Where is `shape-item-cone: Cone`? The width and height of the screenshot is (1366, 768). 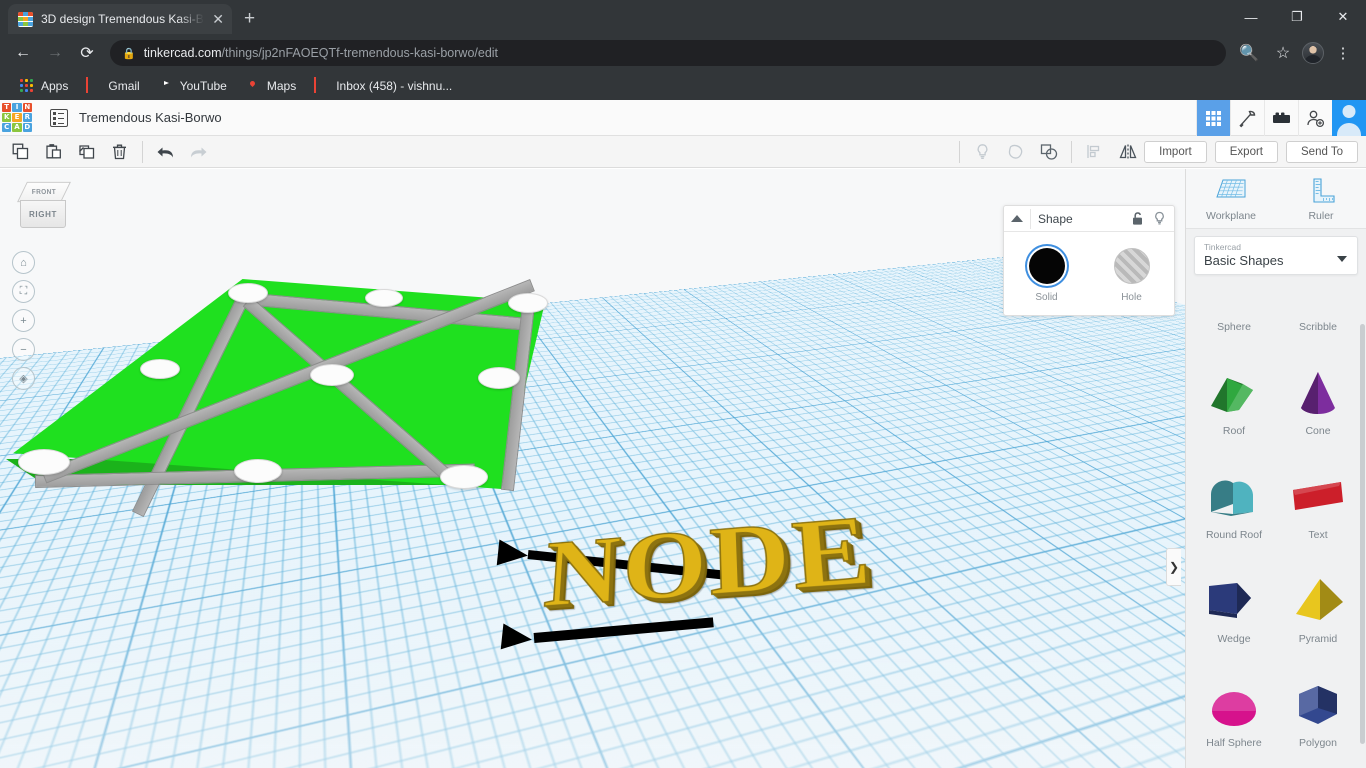
shape-item-cone: Cone is located at coordinates (1318, 394).